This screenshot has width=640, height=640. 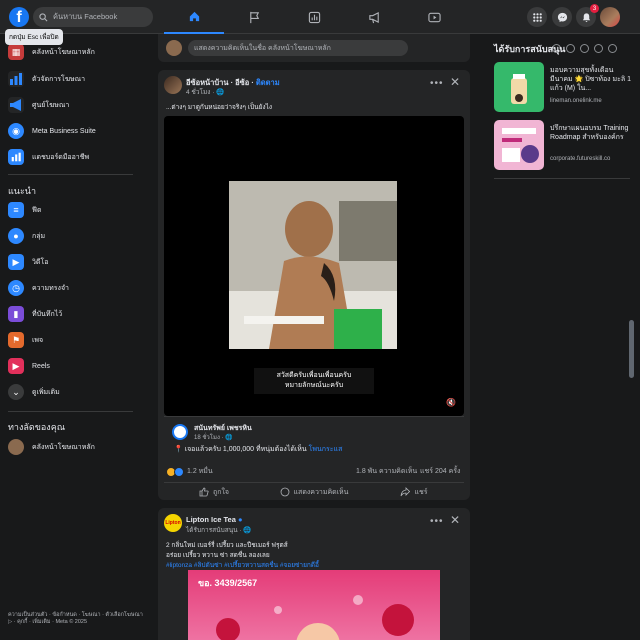 I want to click on post-text: ...ต่างๆ มาดูกันหน่อยว่าจริงๆ เป็นยังไง, so click(x=219, y=107).